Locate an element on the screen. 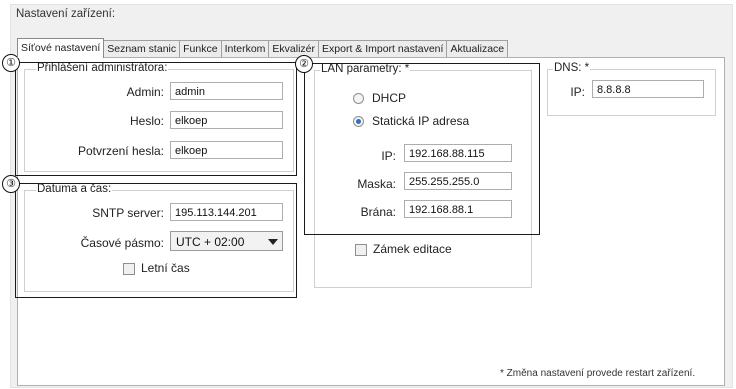 The height and width of the screenshot is (389, 736). tab-network-settings: Síťové nastavení is located at coordinates (61, 48).